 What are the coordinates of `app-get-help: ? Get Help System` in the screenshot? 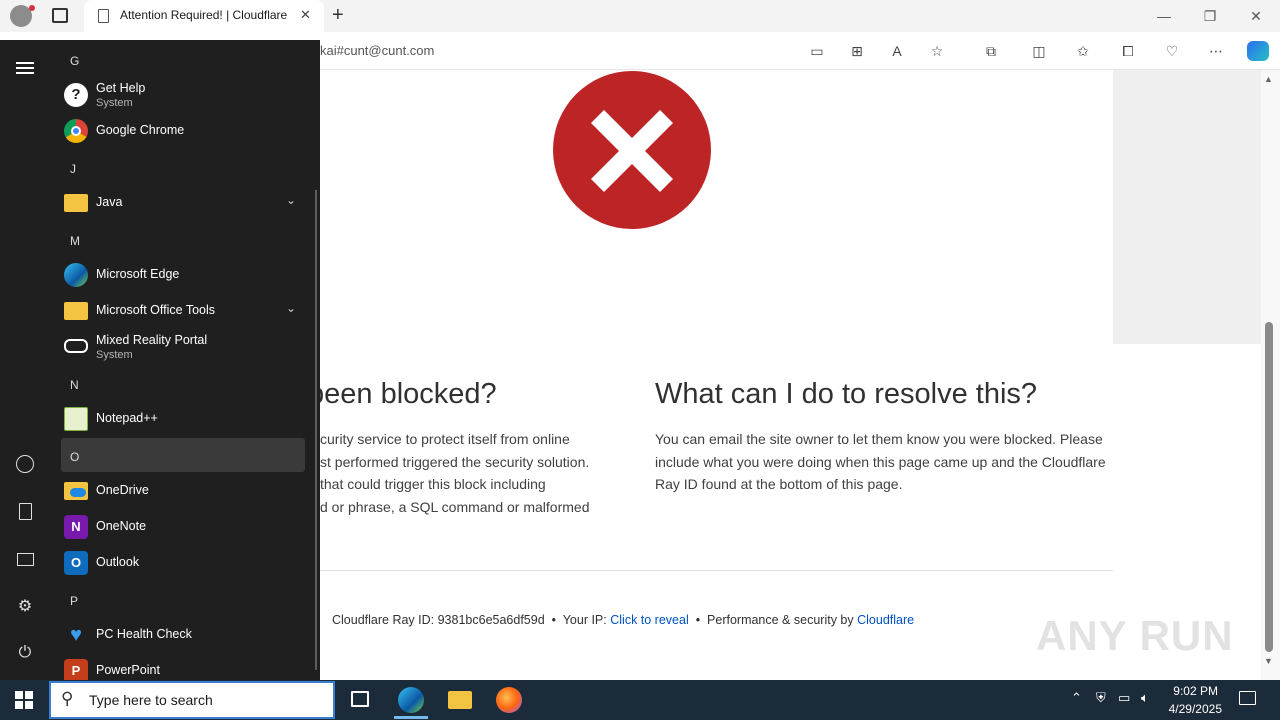 It's located at (183, 96).